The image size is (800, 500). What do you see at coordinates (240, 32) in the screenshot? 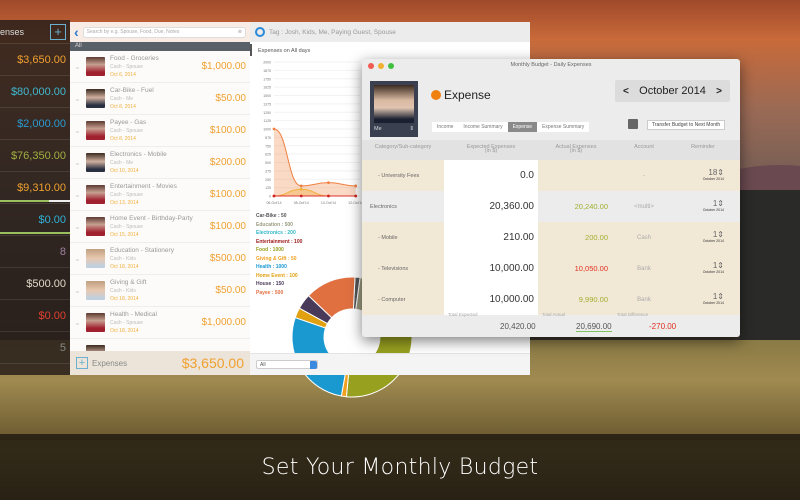
I see `clear-search-icon: ⊗` at bounding box center [240, 32].